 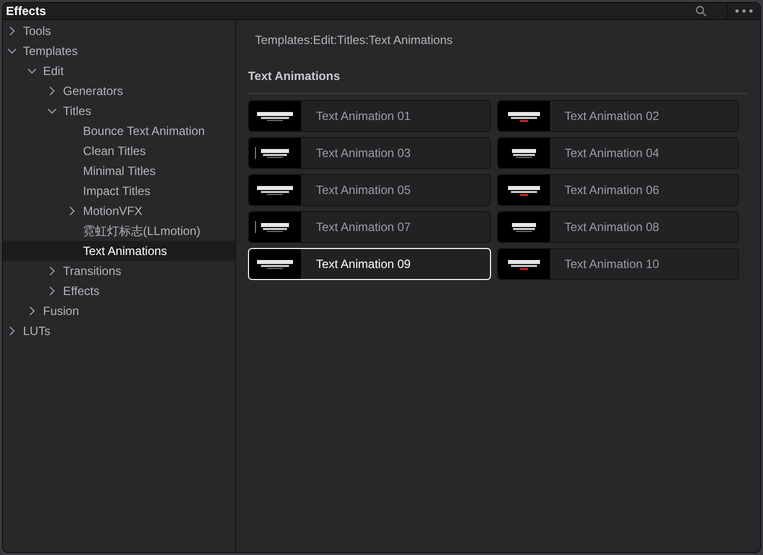 I want to click on section-title: Text Animations, so click(x=294, y=76).